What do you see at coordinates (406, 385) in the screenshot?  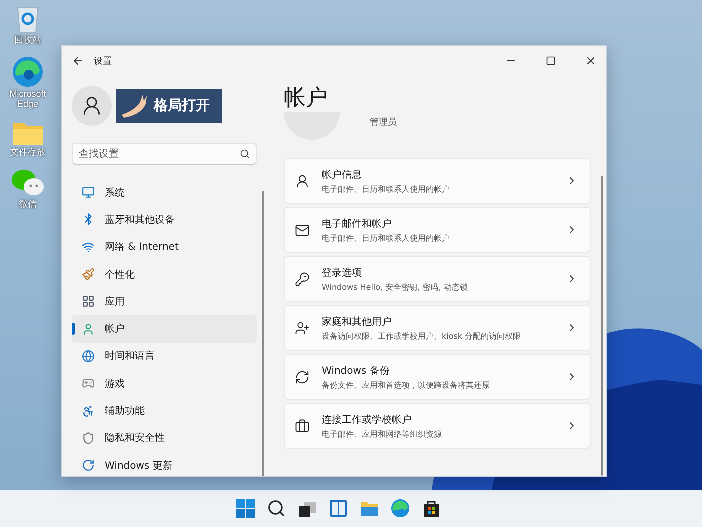 I see `card-subtitle: 备份文件、应用和首选项，以便跨设备将其还原` at bounding box center [406, 385].